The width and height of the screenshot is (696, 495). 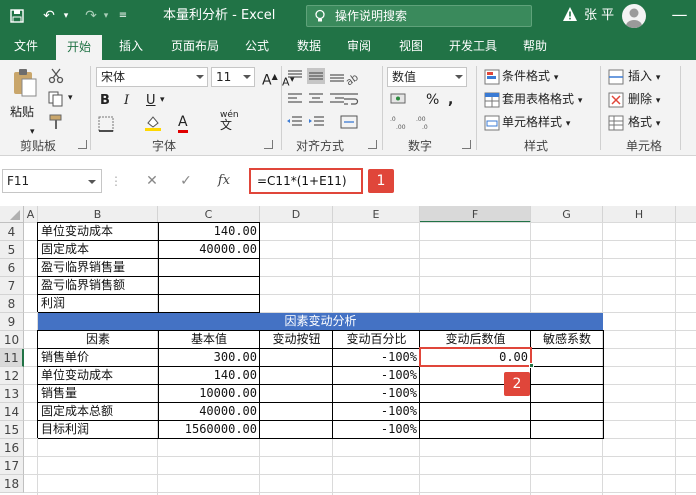 What do you see at coordinates (466, 144) in the screenshot?
I see `number-launcher-icon` at bounding box center [466, 144].